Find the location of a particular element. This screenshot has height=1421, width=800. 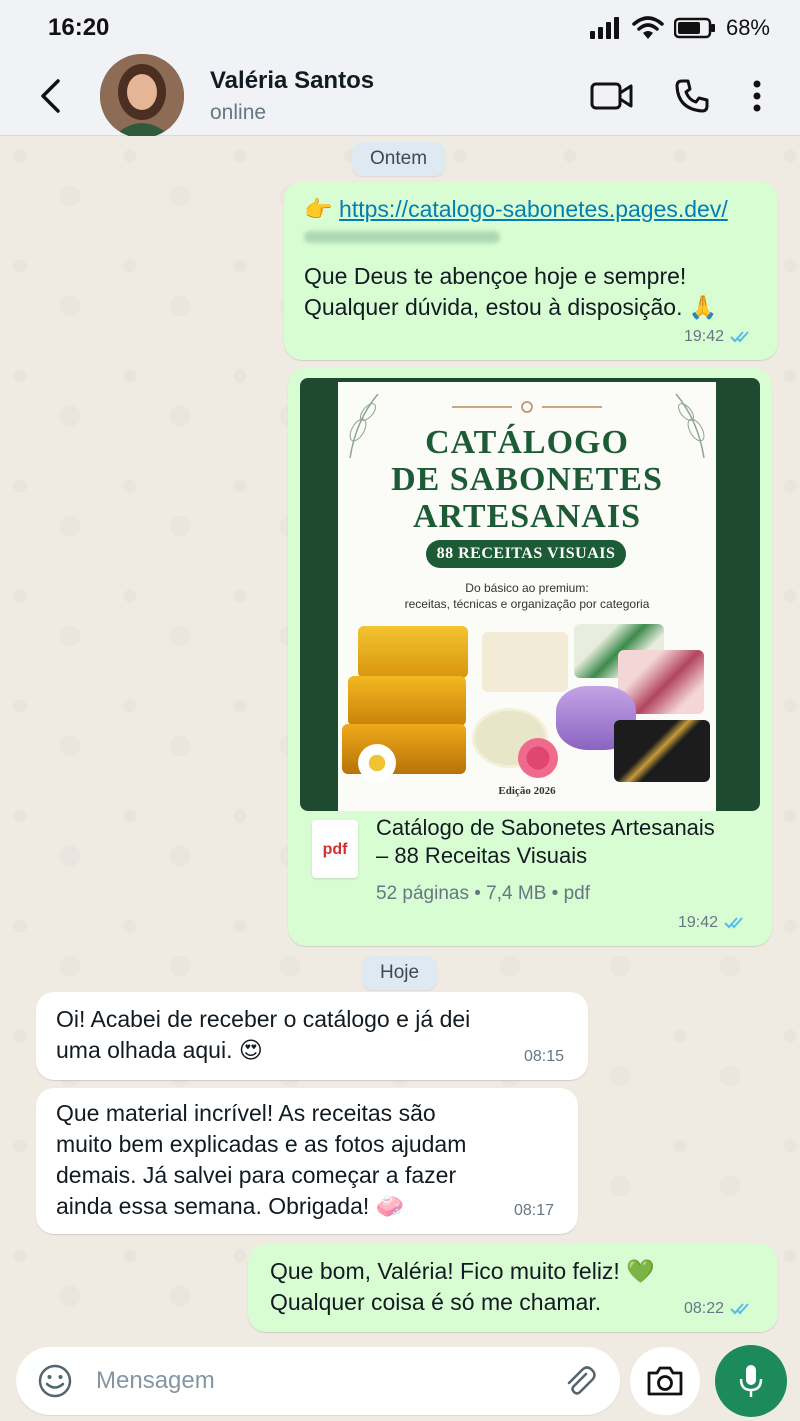

phone-icon is located at coordinates (692, 95).